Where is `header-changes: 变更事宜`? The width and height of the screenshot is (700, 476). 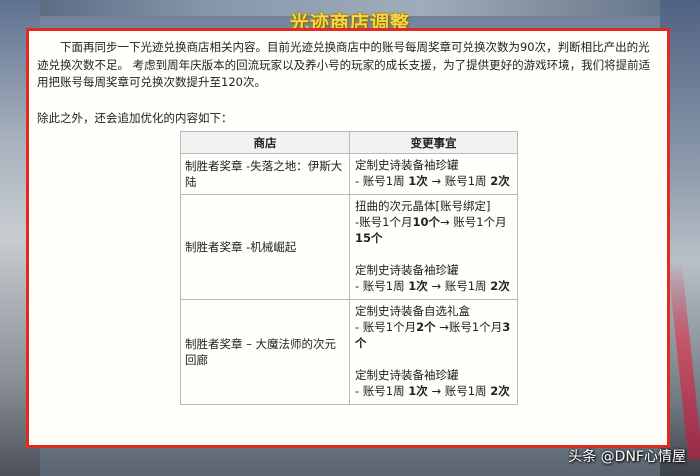 header-changes: 变更事宜 is located at coordinates (433, 142).